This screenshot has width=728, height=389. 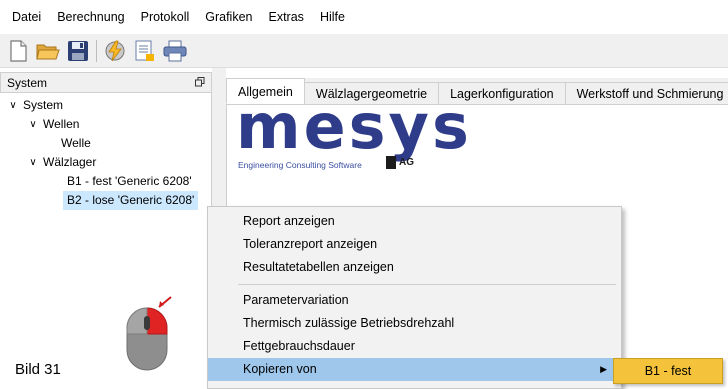 What do you see at coordinates (61, 124) in the screenshot?
I see `tree-label: Wellen` at bounding box center [61, 124].